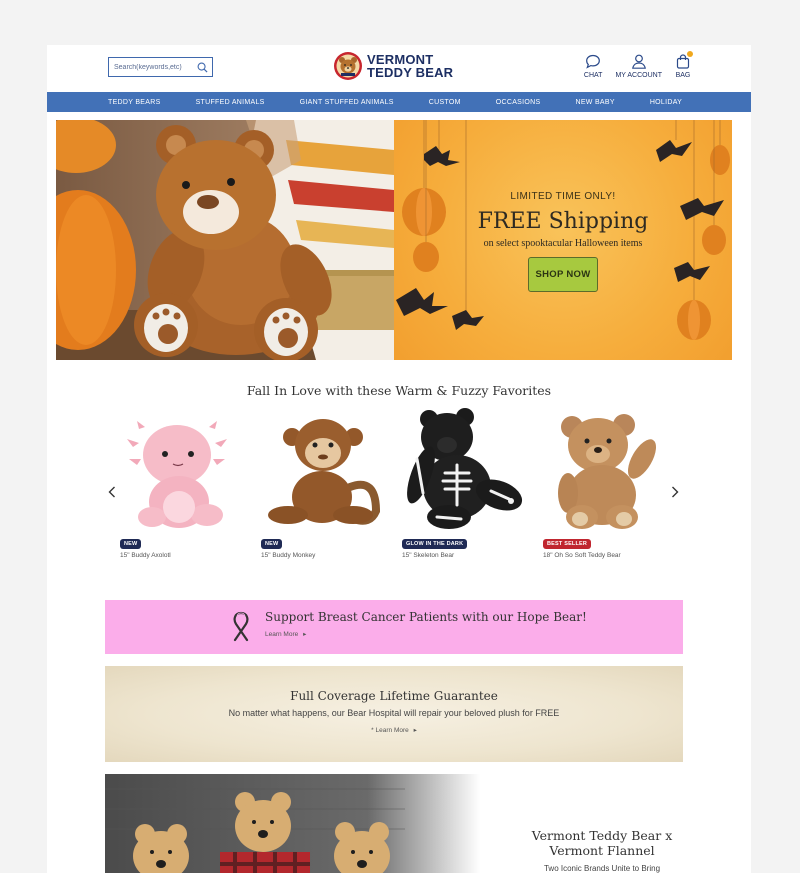 This screenshot has height=873, width=800. I want to click on flannel-title-line1: Vermont Teddy Bear x, so click(602, 835).